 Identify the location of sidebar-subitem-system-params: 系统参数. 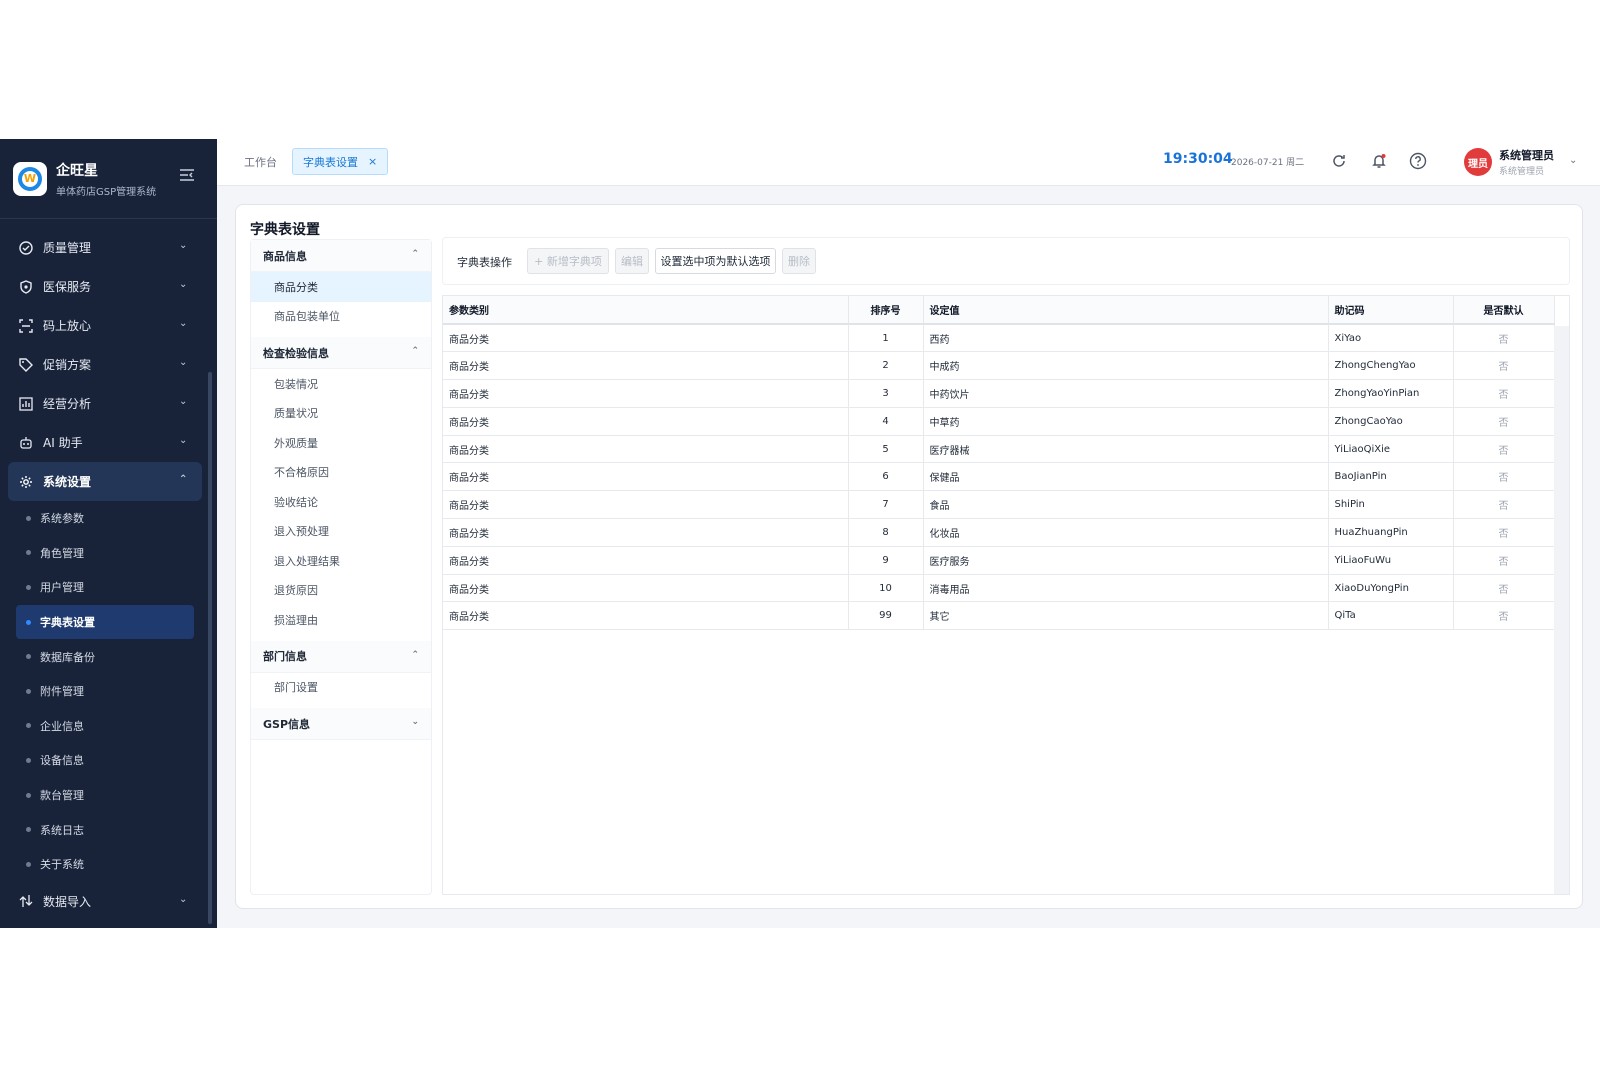
(105, 518).